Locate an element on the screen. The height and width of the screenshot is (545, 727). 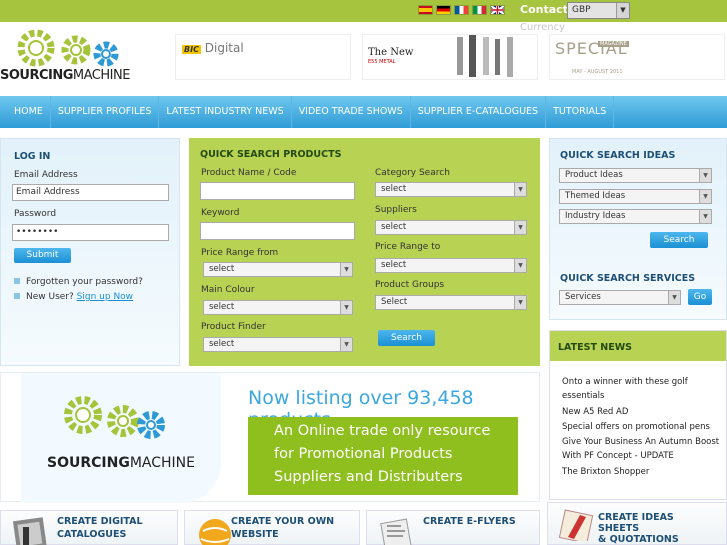
qsp-title: QUICK SEARCH PRODUCTS is located at coordinates (271, 154).